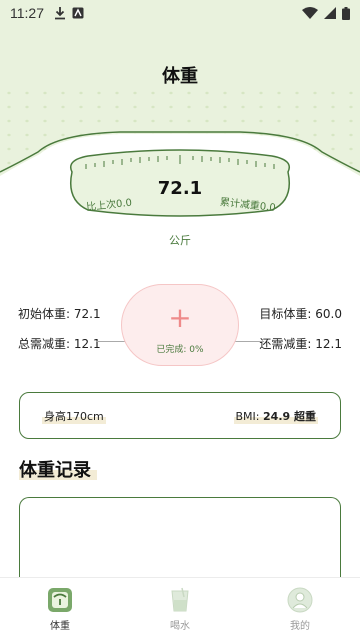  I want to click on tab-profile: 我的, so click(300, 608).